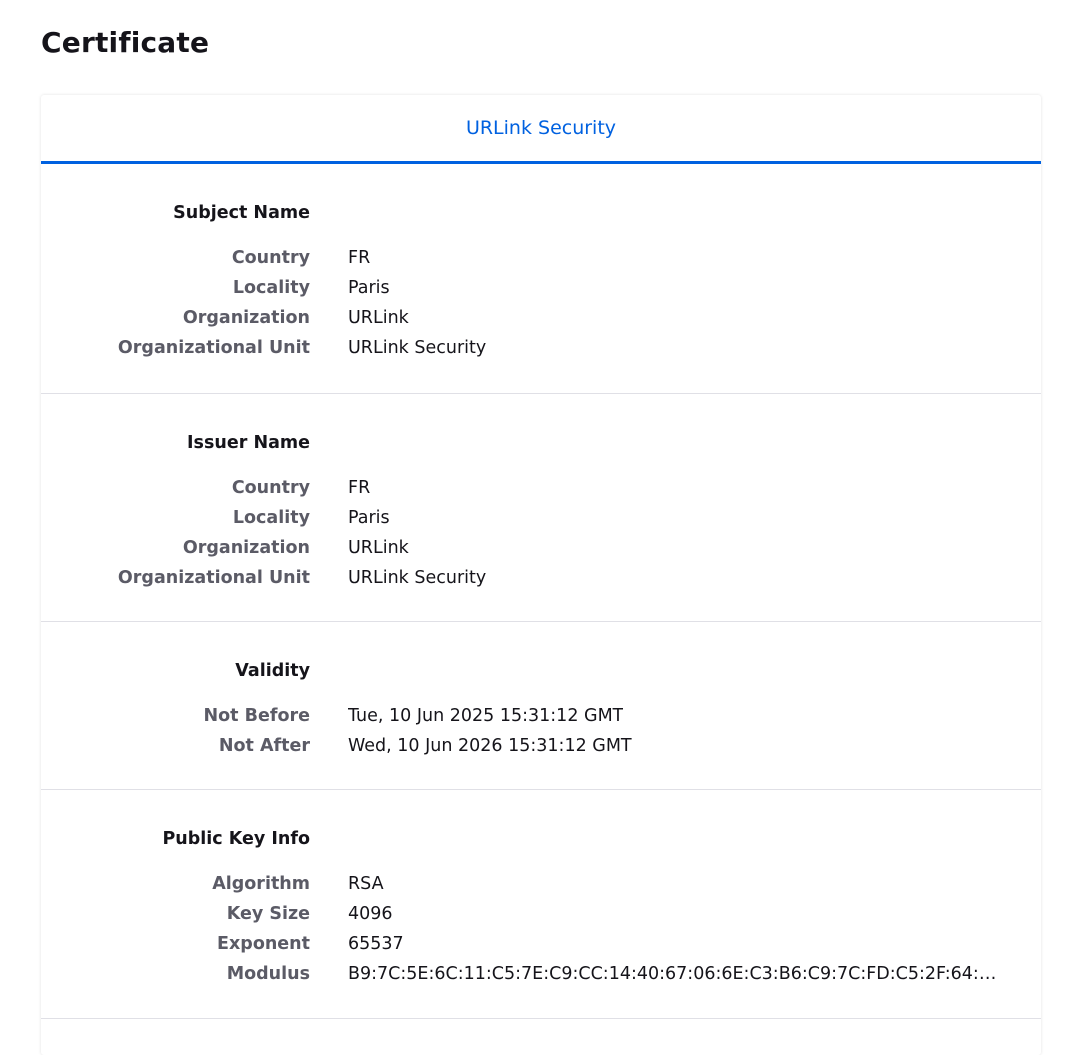  I want to click on subject-organization-row: Organization URLink, so click(541, 318).